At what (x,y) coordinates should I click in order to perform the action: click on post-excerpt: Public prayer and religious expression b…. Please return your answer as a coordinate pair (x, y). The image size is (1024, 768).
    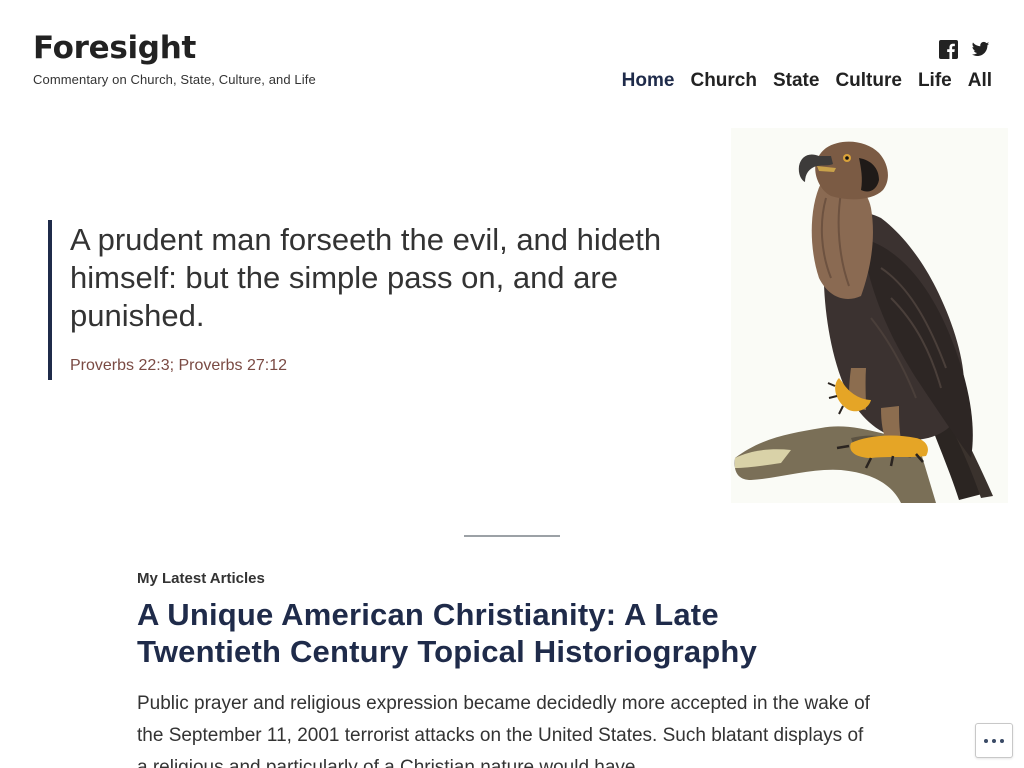
    Looking at the image, I should click on (503, 730).